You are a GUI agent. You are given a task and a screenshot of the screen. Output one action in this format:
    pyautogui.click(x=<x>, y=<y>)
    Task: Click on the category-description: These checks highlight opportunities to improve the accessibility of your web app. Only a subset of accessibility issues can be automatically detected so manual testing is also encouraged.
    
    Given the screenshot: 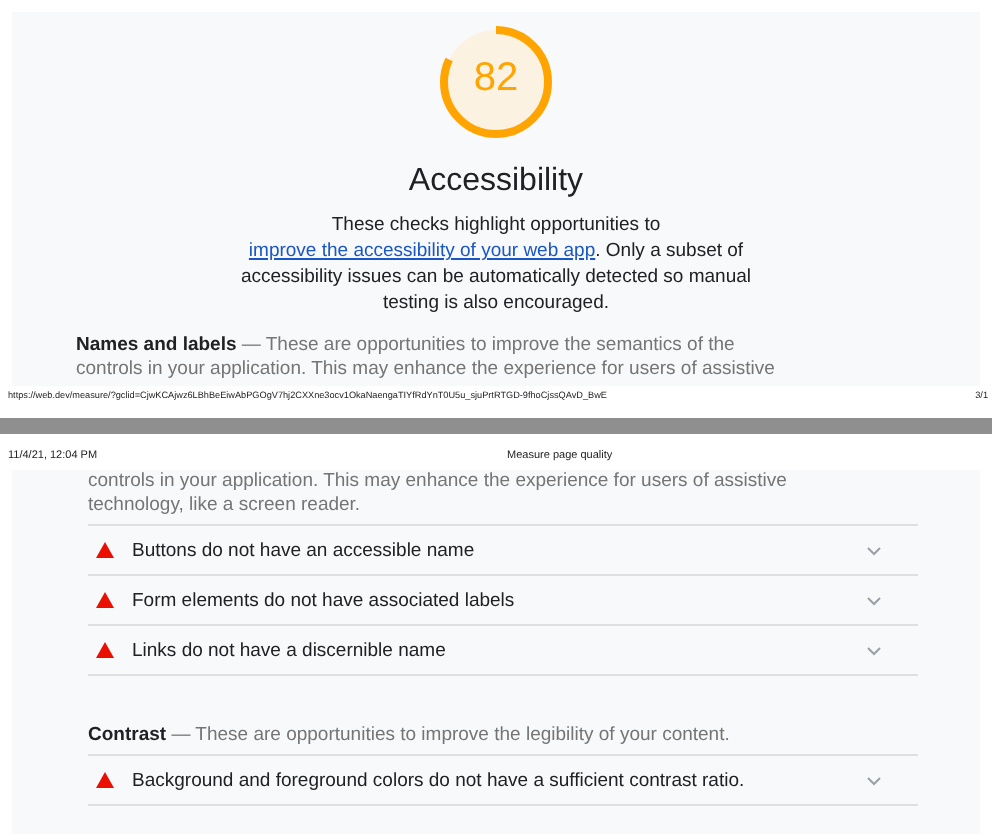 What is the action you would take?
    pyautogui.click(x=496, y=264)
    